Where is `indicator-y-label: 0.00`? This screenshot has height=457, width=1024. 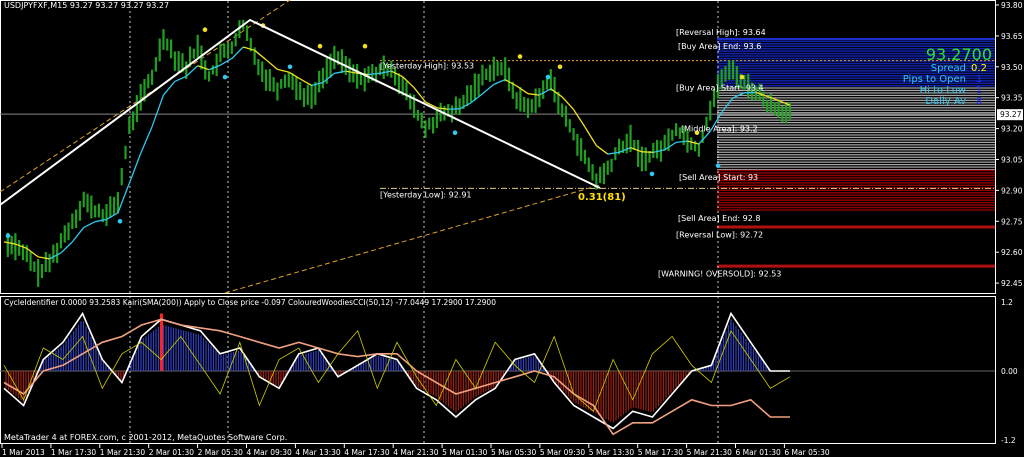
indicator-y-label: 0.00 is located at coordinates (1009, 371).